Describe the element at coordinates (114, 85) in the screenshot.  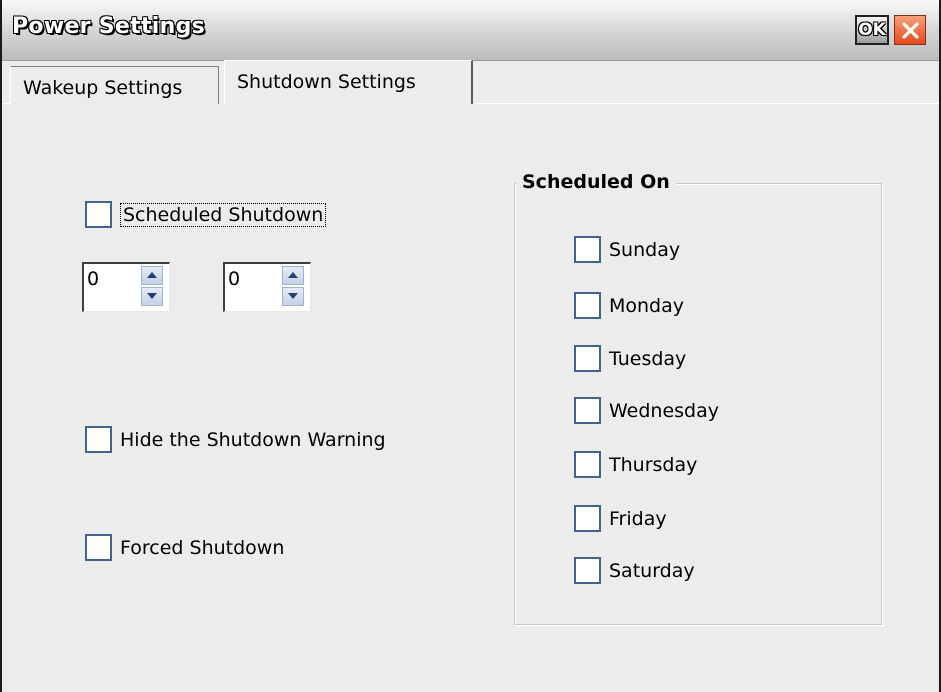
I see `tab-wakeup-settings: Wakeup Settings` at that location.